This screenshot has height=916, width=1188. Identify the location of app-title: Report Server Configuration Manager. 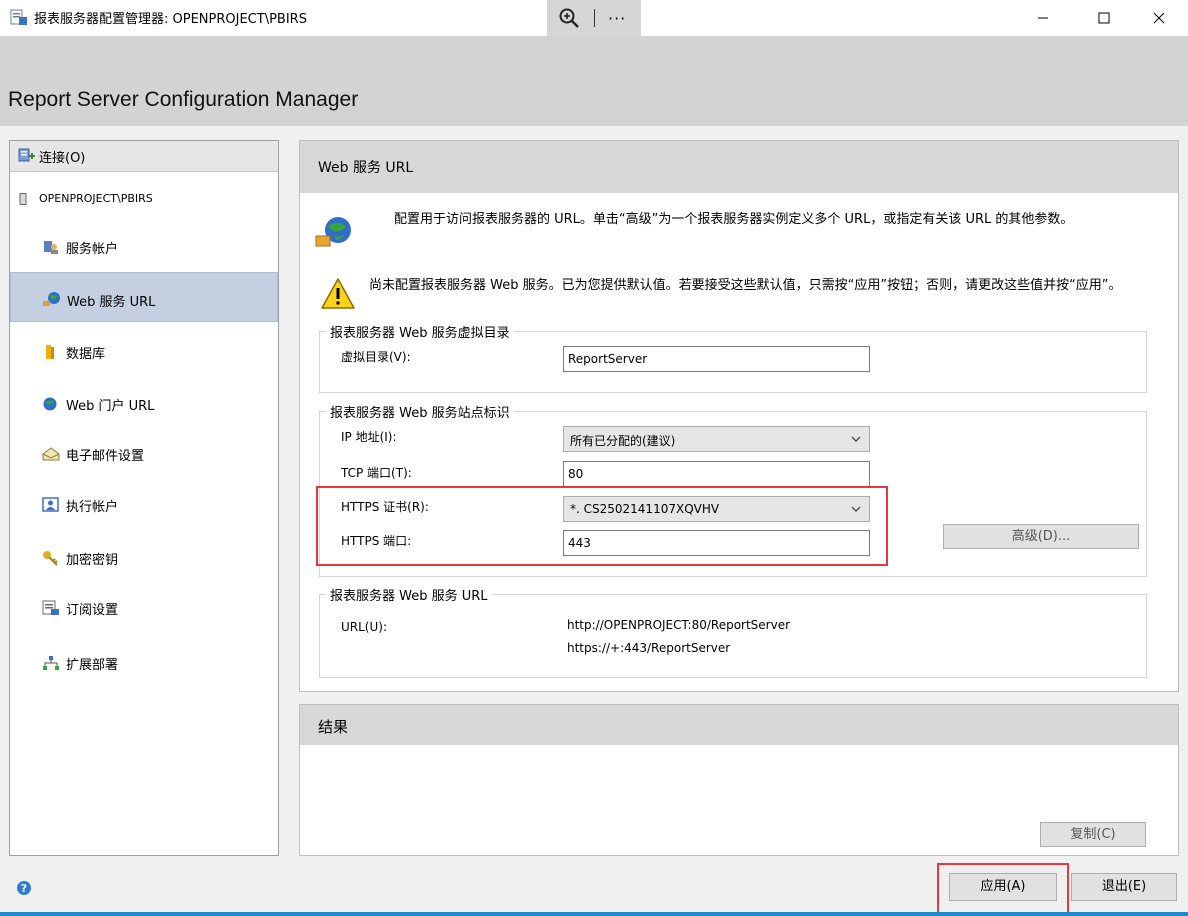
(183, 99).